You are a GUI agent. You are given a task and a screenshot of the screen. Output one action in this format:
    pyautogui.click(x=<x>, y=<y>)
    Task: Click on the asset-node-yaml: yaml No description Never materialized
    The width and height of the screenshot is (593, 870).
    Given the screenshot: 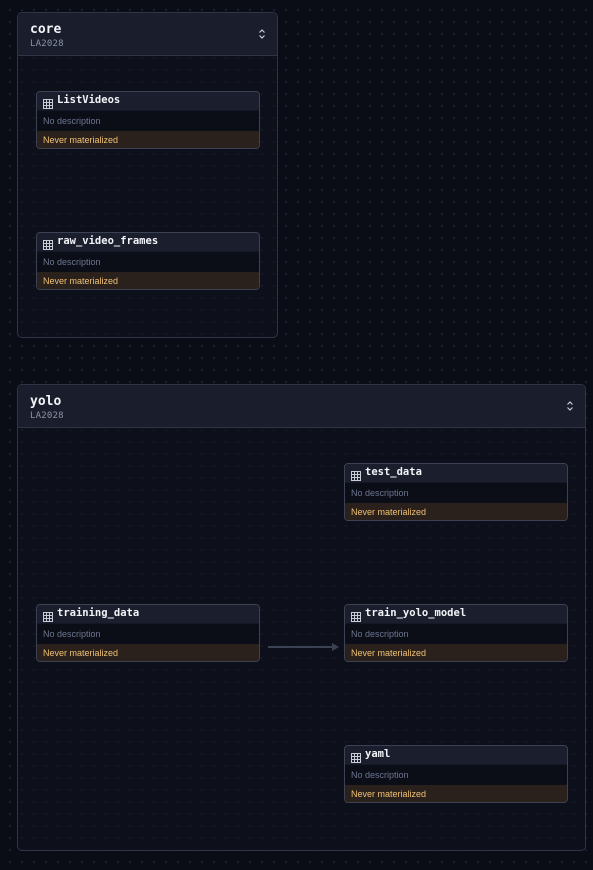 What is the action you would take?
    pyautogui.click(x=456, y=774)
    